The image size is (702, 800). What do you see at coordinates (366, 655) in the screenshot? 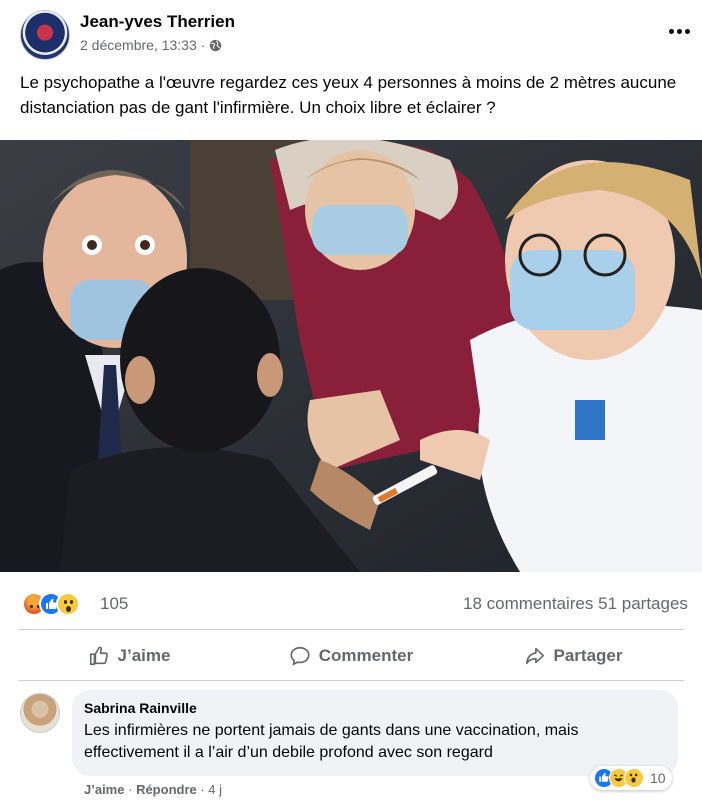
I see `comment-button-label: Commenter` at bounding box center [366, 655].